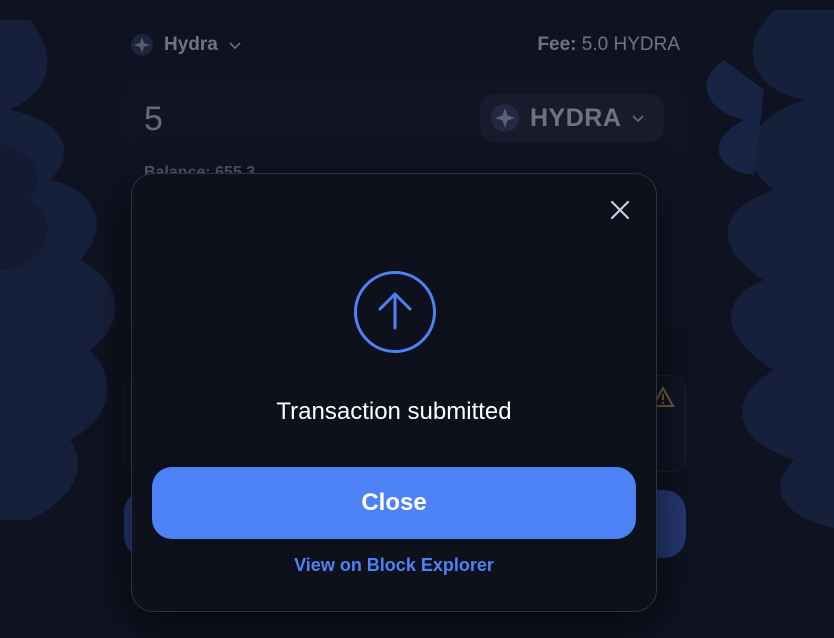 The image size is (834, 638). What do you see at coordinates (153, 119) in the screenshot?
I see `amount-input: 5` at bounding box center [153, 119].